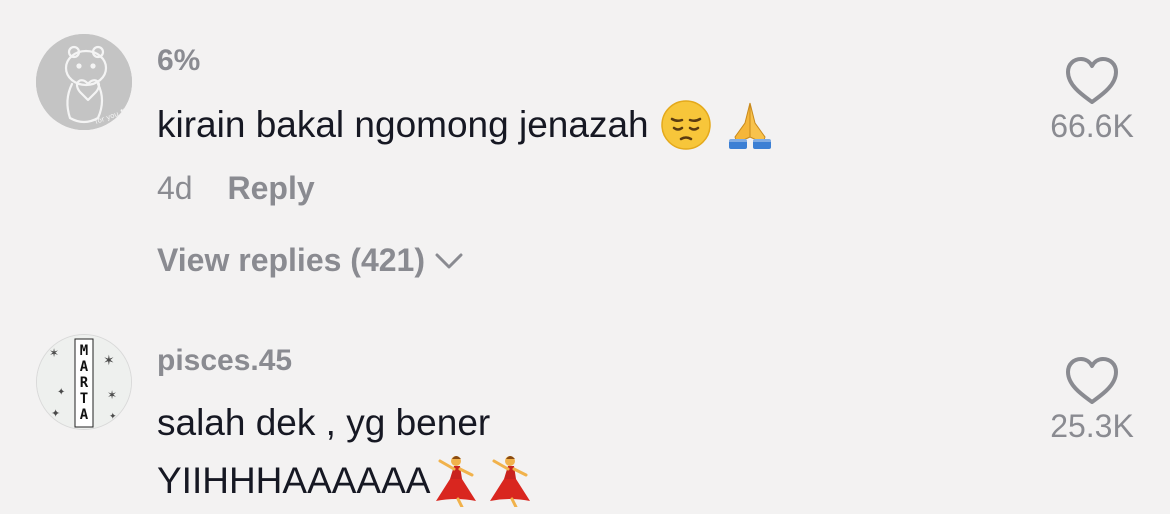 This screenshot has height=514, width=1170. I want to click on comment-username: 6%, so click(178, 61).